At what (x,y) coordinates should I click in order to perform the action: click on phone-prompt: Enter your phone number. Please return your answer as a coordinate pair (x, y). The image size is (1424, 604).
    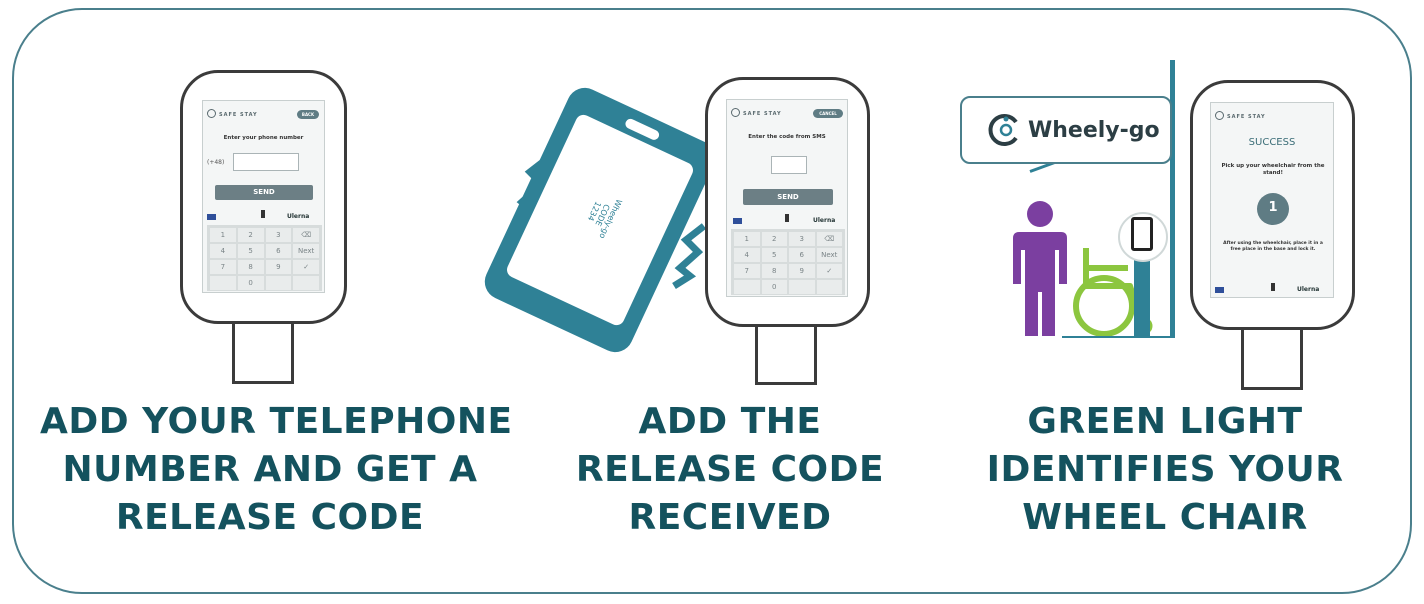
    Looking at the image, I should click on (263, 138).